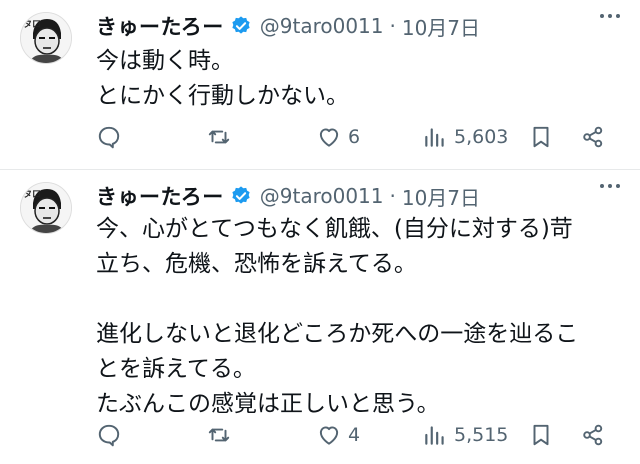 The height and width of the screenshot is (464, 640). I want to click on like-count: 6, so click(354, 137).